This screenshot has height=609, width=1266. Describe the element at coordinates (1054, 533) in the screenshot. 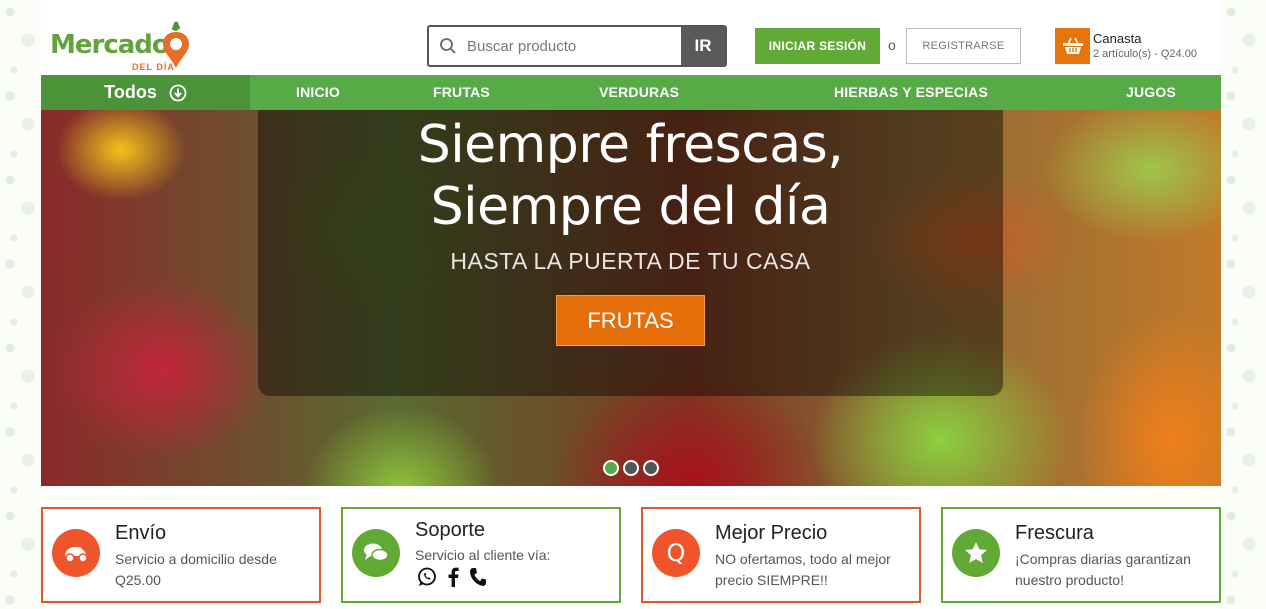

I see `feature-title: Frescura` at that location.